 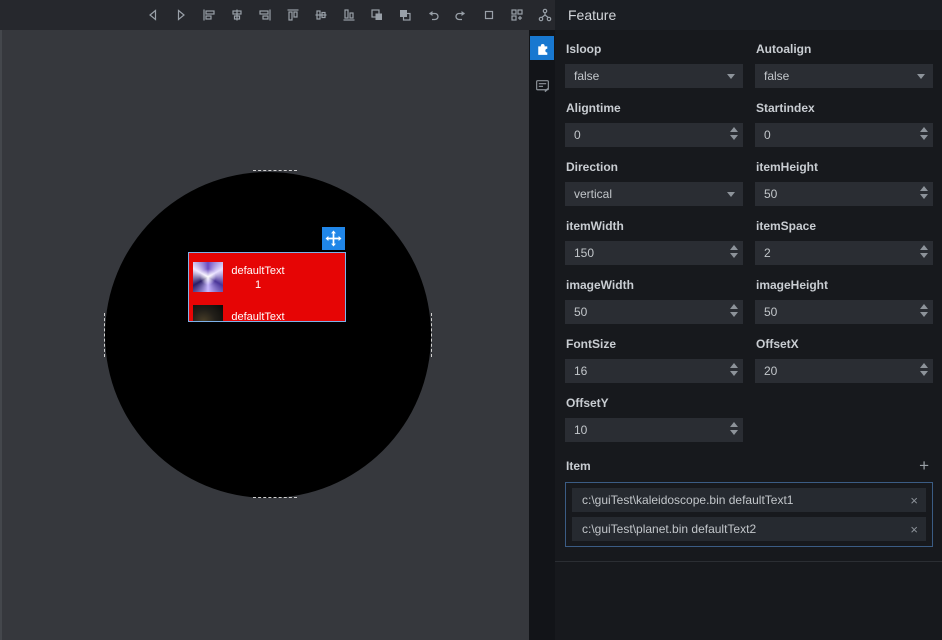 I want to click on field-itemspace: itemSpace 2, so click(x=844, y=244).